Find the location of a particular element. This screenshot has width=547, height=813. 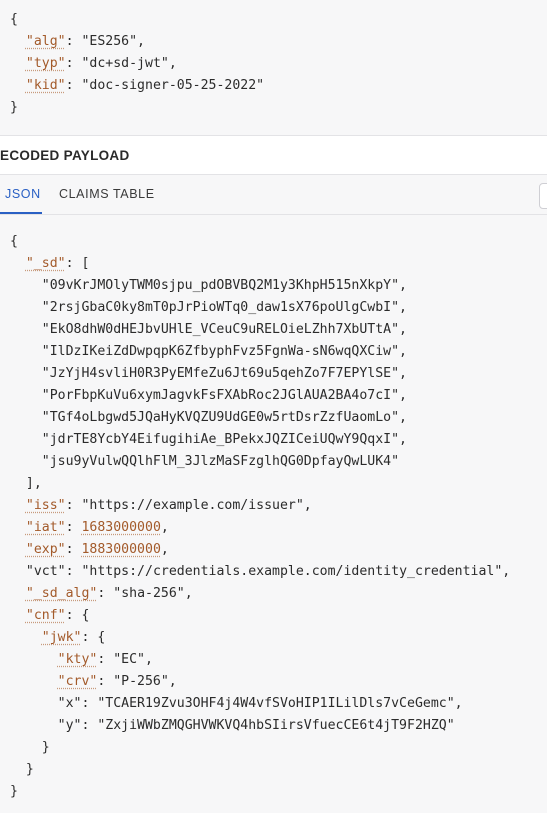

claim-exp: "exp": 1883000000, is located at coordinates (97, 549).